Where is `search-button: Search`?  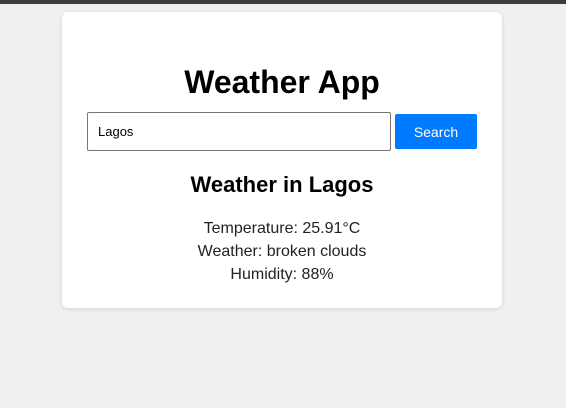
search-button: Search is located at coordinates (436, 131).